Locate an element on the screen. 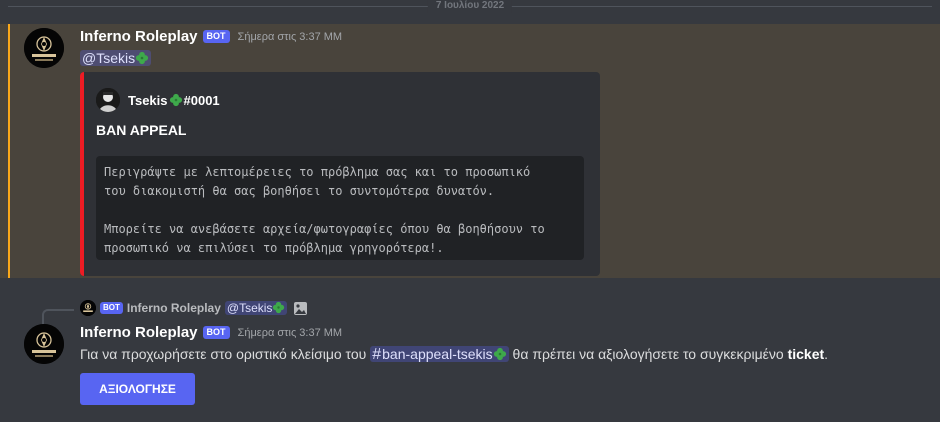 The height and width of the screenshot is (422, 940). image-icon is located at coordinates (301, 308).